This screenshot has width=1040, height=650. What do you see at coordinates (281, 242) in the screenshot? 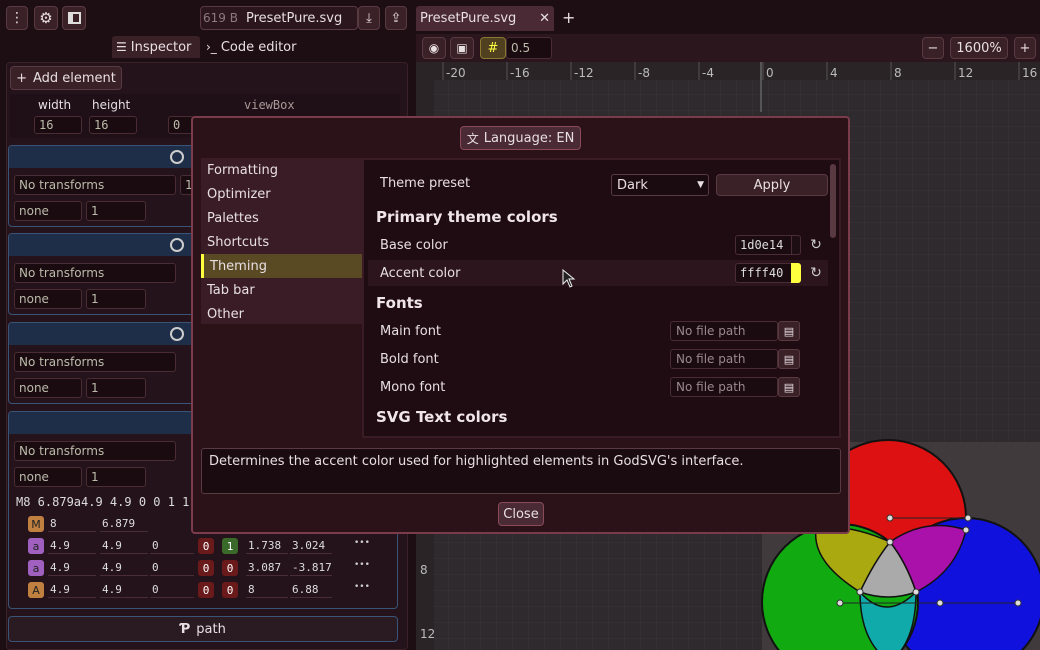
I see `category-item-shortcuts: Shortcuts` at bounding box center [281, 242].